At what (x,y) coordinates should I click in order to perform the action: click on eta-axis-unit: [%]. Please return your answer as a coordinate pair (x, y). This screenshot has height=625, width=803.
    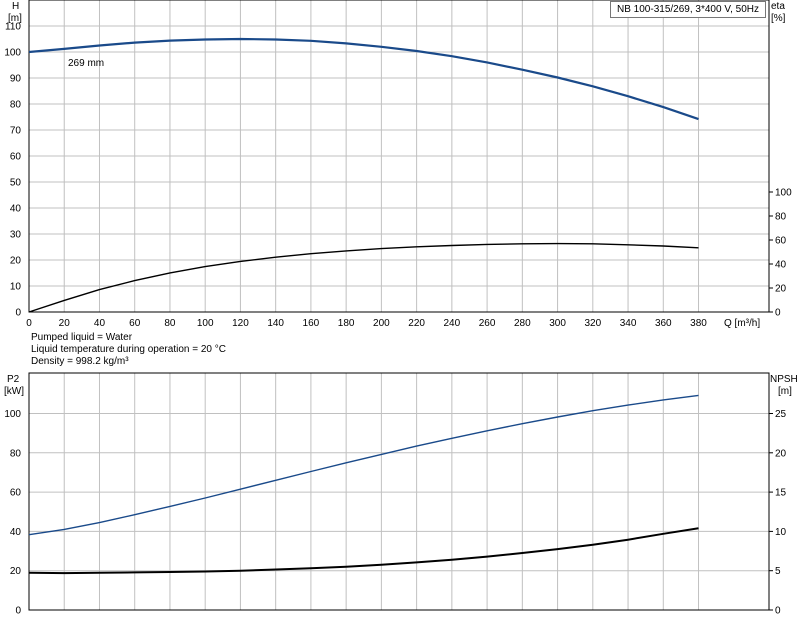
    Looking at the image, I should click on (778, 18).